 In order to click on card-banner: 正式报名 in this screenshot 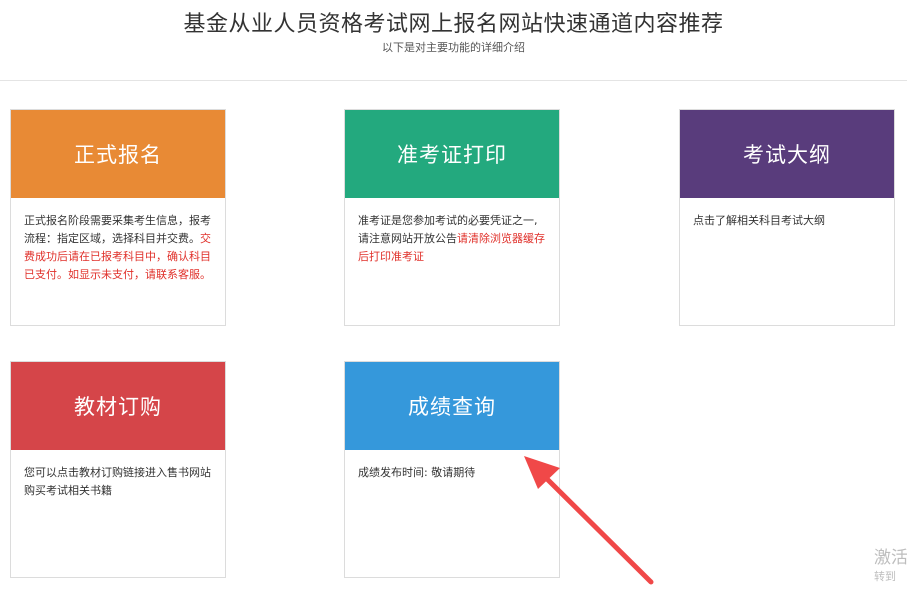, I will do `click(118, 154)`.